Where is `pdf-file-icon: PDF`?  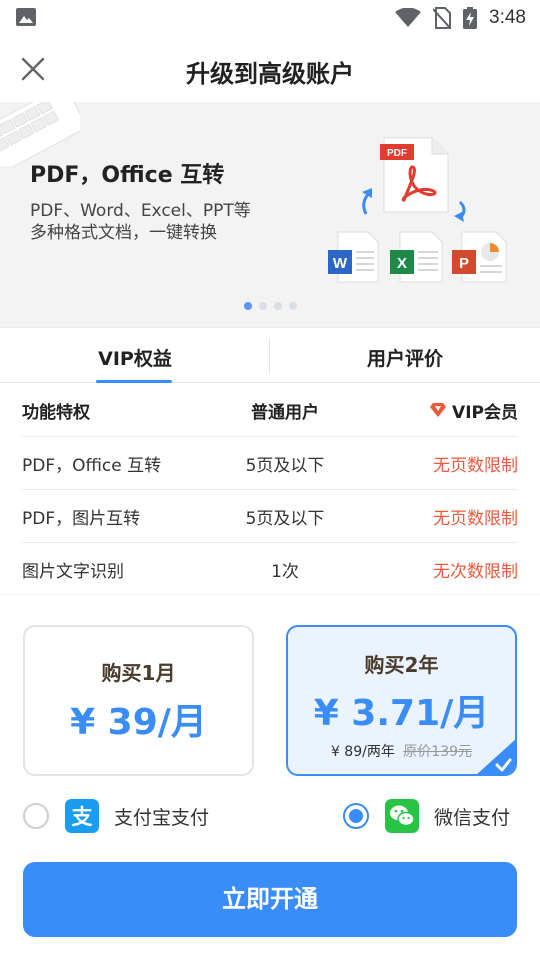
pdf-file-icon: PDF is located at coordinates (414, 175).